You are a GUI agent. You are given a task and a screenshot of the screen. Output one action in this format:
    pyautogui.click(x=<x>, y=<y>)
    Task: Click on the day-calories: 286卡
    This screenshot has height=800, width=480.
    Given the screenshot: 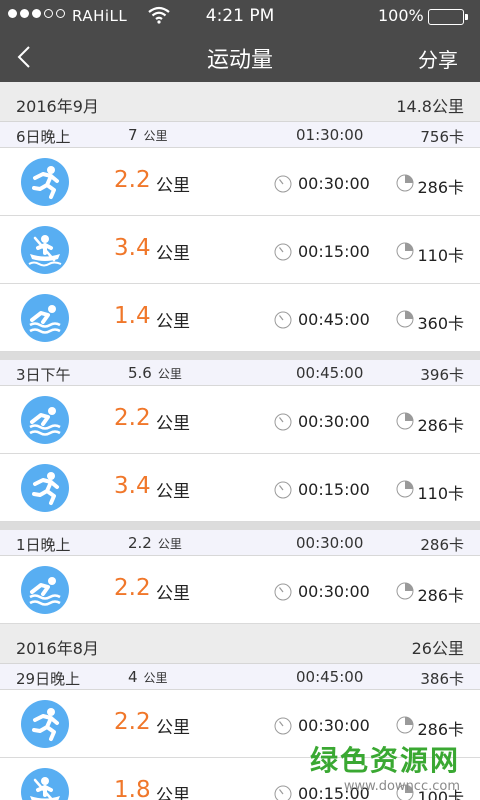 What is the action you would take?
    pyautogui.click(x=442, y=545)
    